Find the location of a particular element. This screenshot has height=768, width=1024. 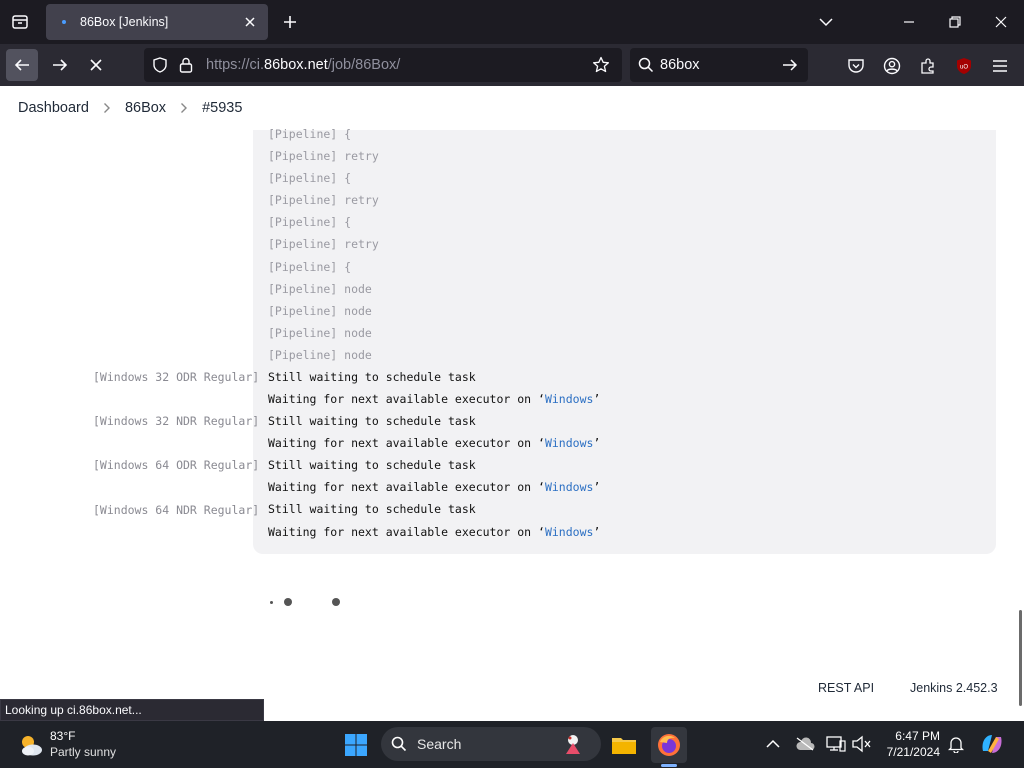

onedrive-offline-icon is located at coordinates (805, 744).